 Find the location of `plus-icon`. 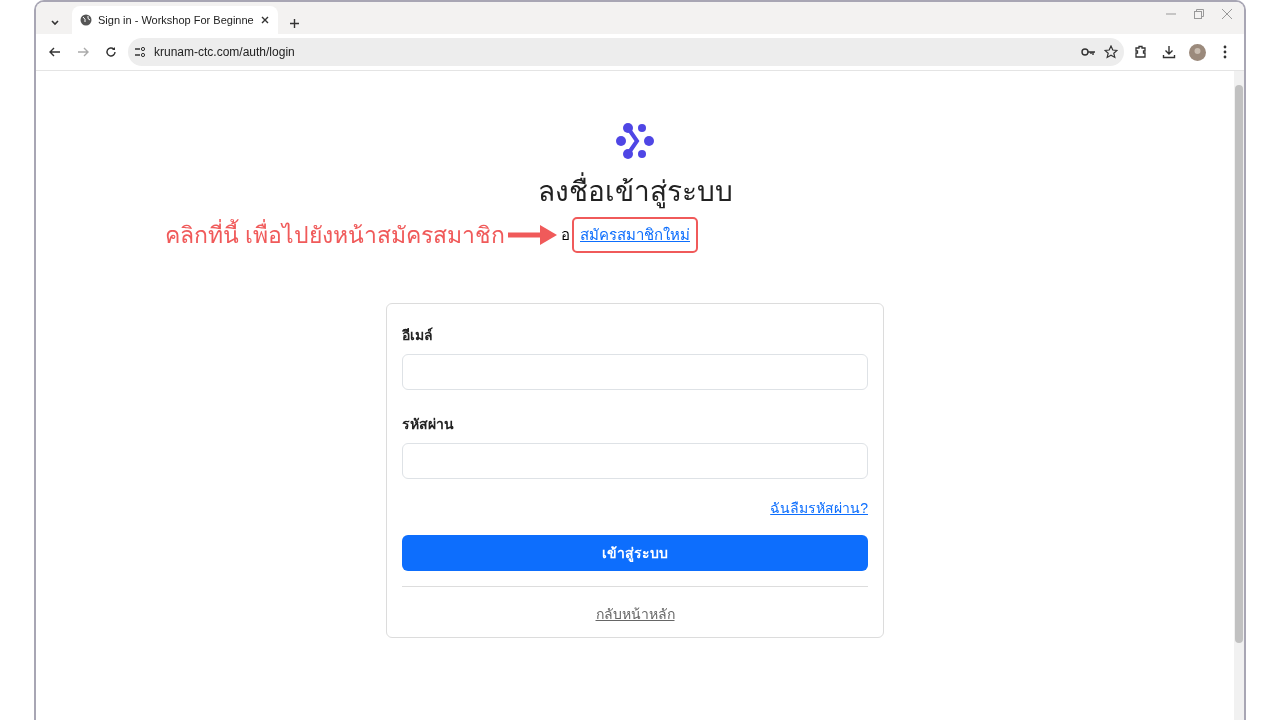

plus-icon is located at coordinates (295, 23).